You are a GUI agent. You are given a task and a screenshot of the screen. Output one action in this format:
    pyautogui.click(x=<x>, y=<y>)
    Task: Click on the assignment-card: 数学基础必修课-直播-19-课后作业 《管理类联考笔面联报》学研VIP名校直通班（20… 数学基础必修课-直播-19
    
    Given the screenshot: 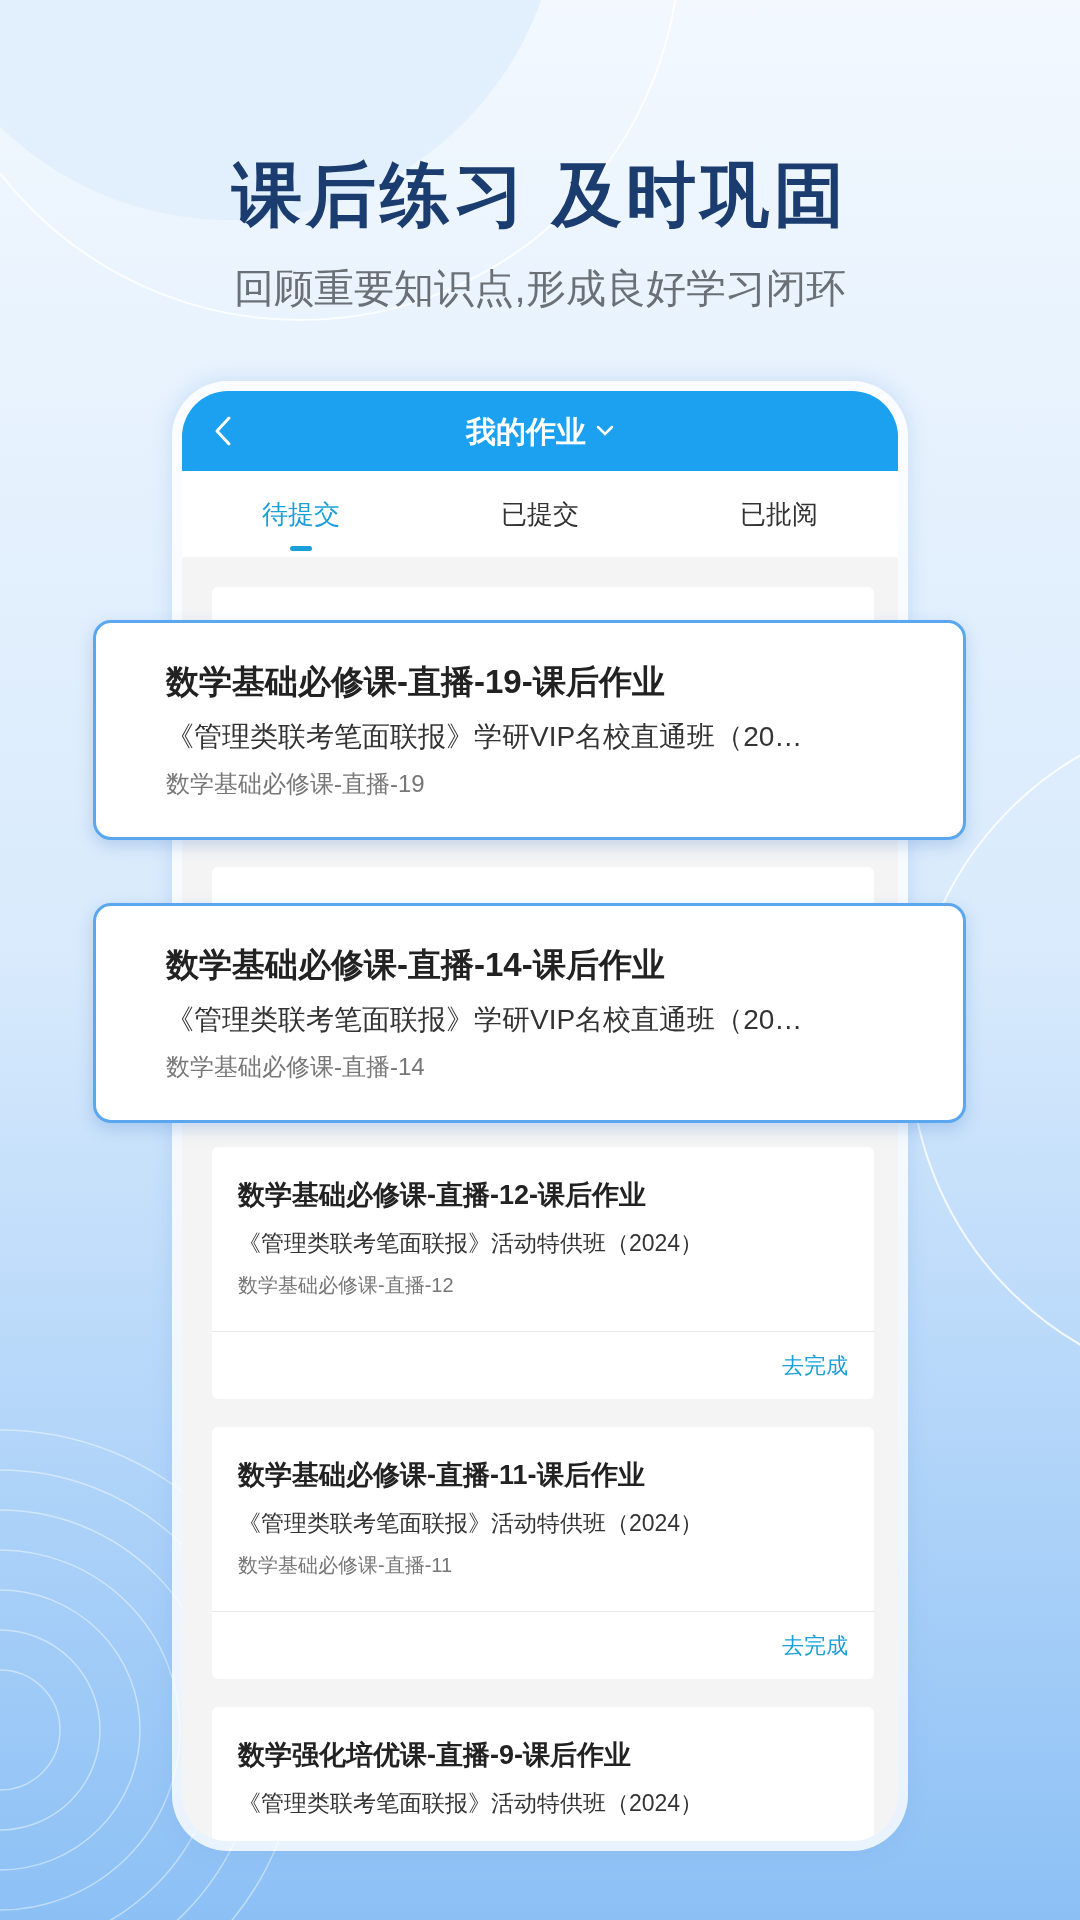 What is the action you would take?
    pyautogui.click(x=529, y=730)
    